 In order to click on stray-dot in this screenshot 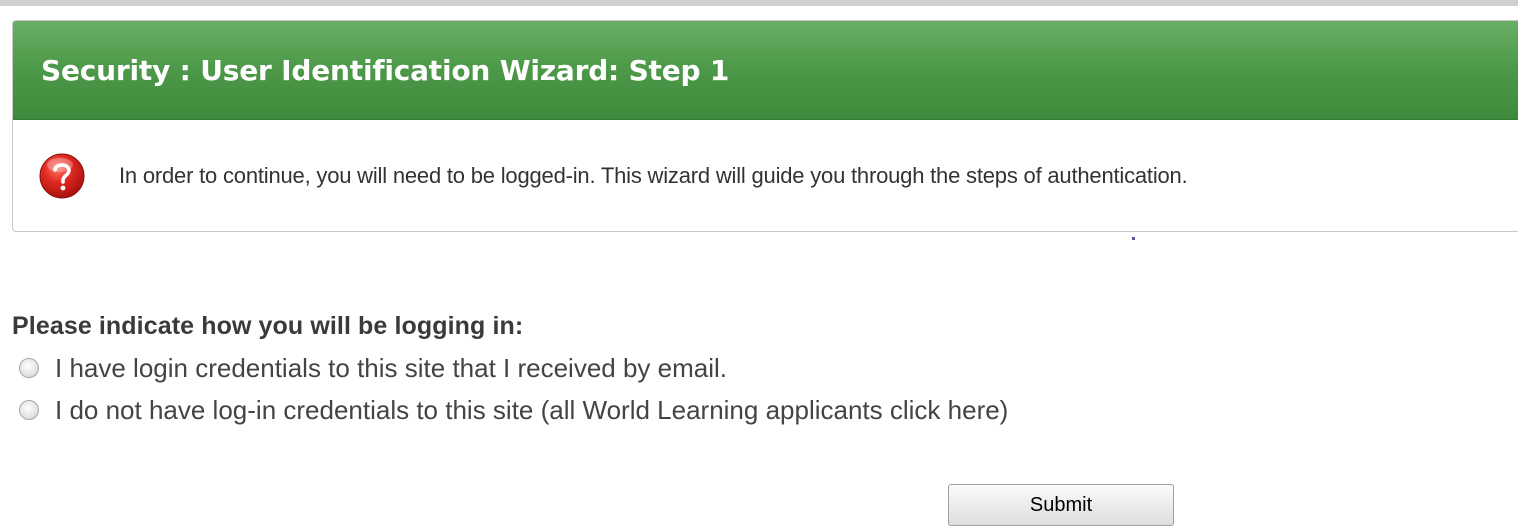, I will do `click(1133, 238)`.